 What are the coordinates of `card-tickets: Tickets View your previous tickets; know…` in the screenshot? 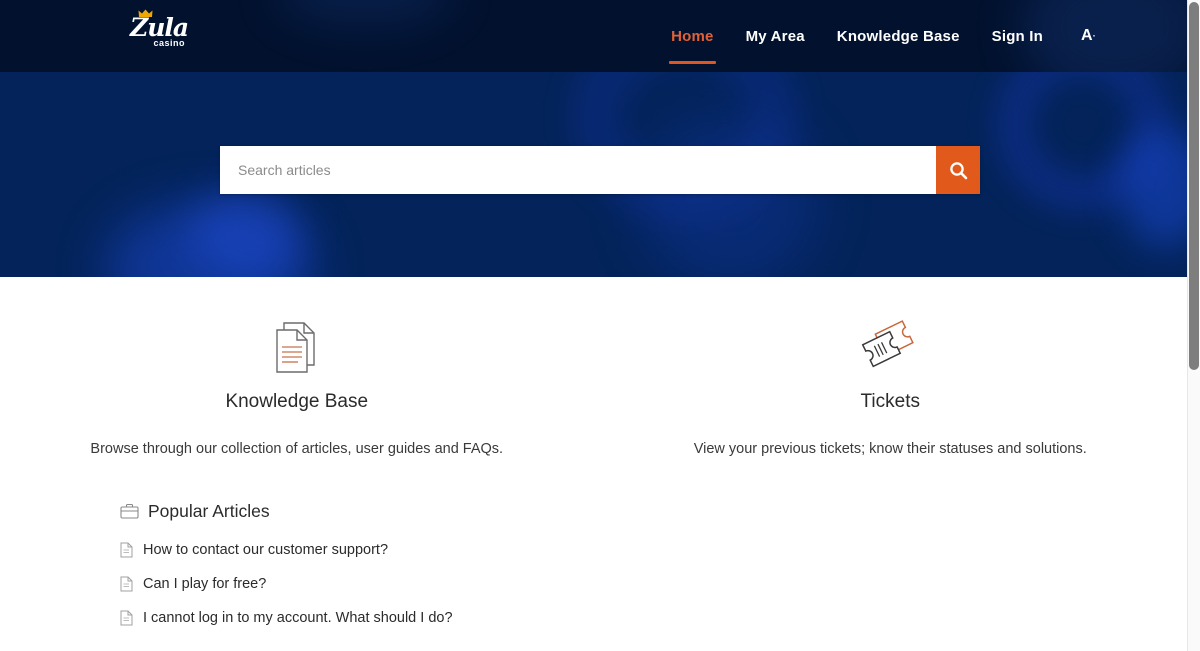 It's located at (891, 386).